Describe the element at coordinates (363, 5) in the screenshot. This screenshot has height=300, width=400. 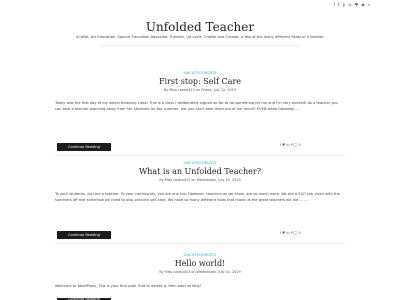
I see `rss-icon: ◉` at that location.